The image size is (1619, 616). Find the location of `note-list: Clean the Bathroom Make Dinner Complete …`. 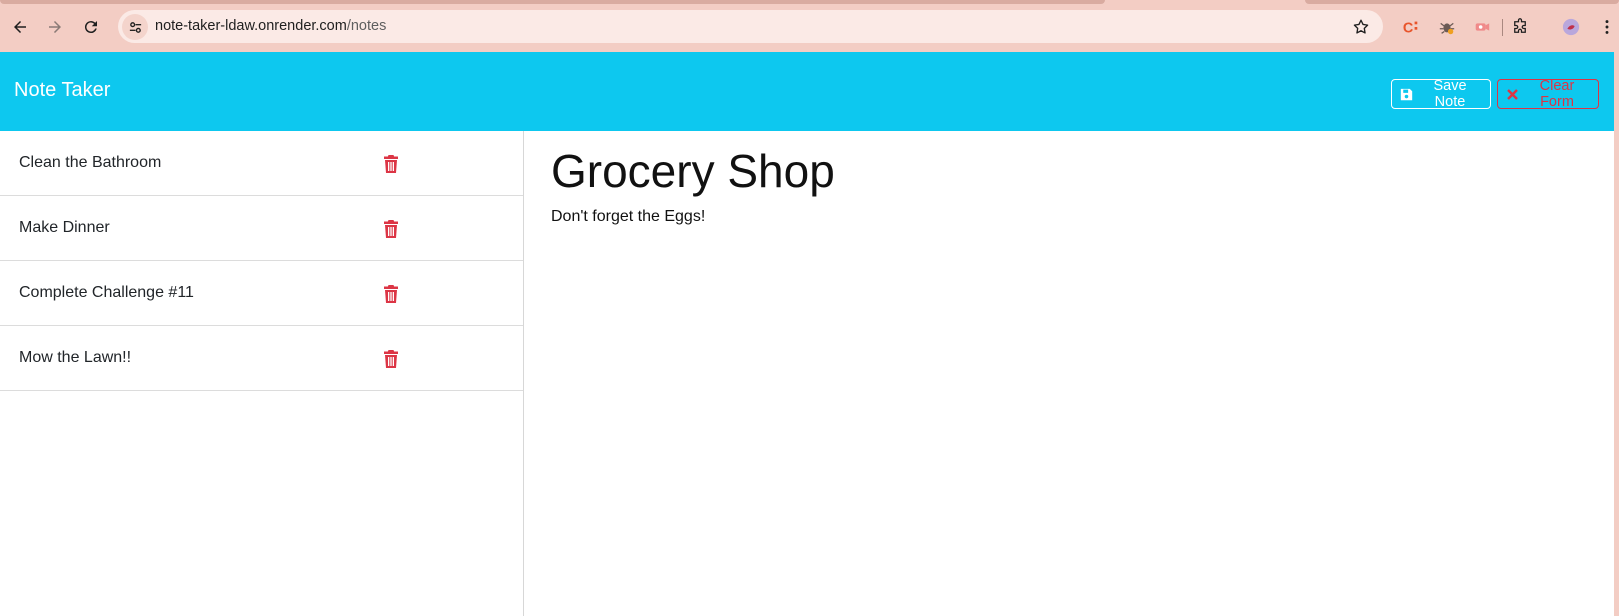

note-list: Clean the Bathroom Make Dinner Complete … is located at coordinates (261, 261).